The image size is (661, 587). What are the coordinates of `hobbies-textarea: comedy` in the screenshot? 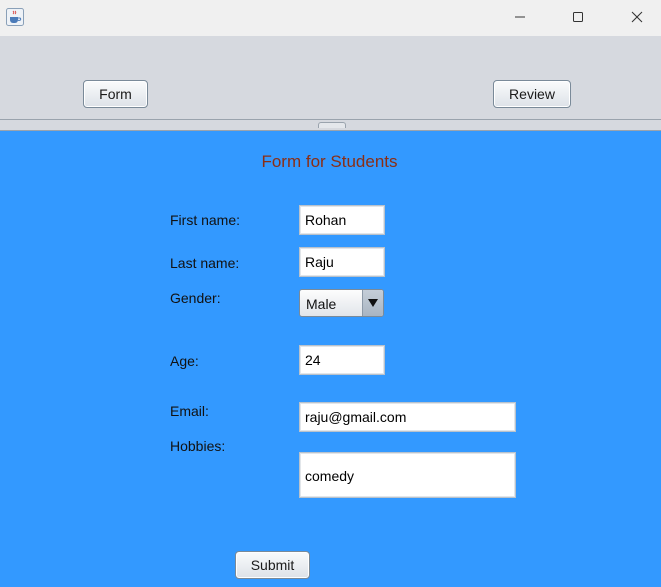 It's located at (407, 475).